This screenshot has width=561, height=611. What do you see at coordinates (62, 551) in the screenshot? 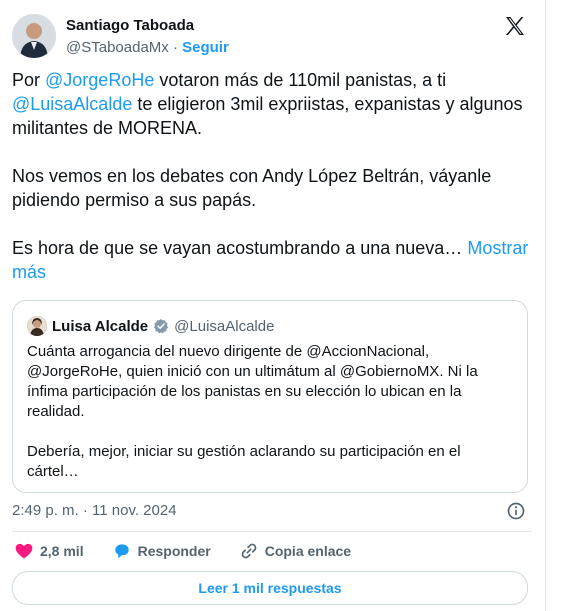
I see `like-count: 2,8 mil` at bounding box center [62, 551].